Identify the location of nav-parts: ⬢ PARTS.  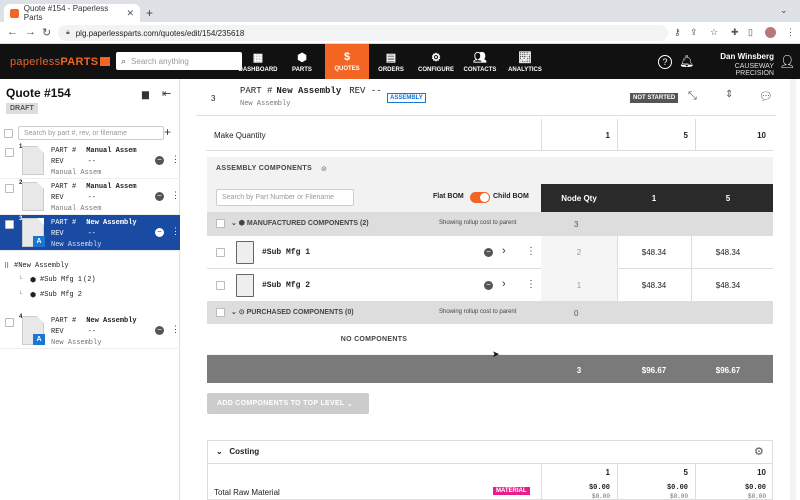
(302, 61).